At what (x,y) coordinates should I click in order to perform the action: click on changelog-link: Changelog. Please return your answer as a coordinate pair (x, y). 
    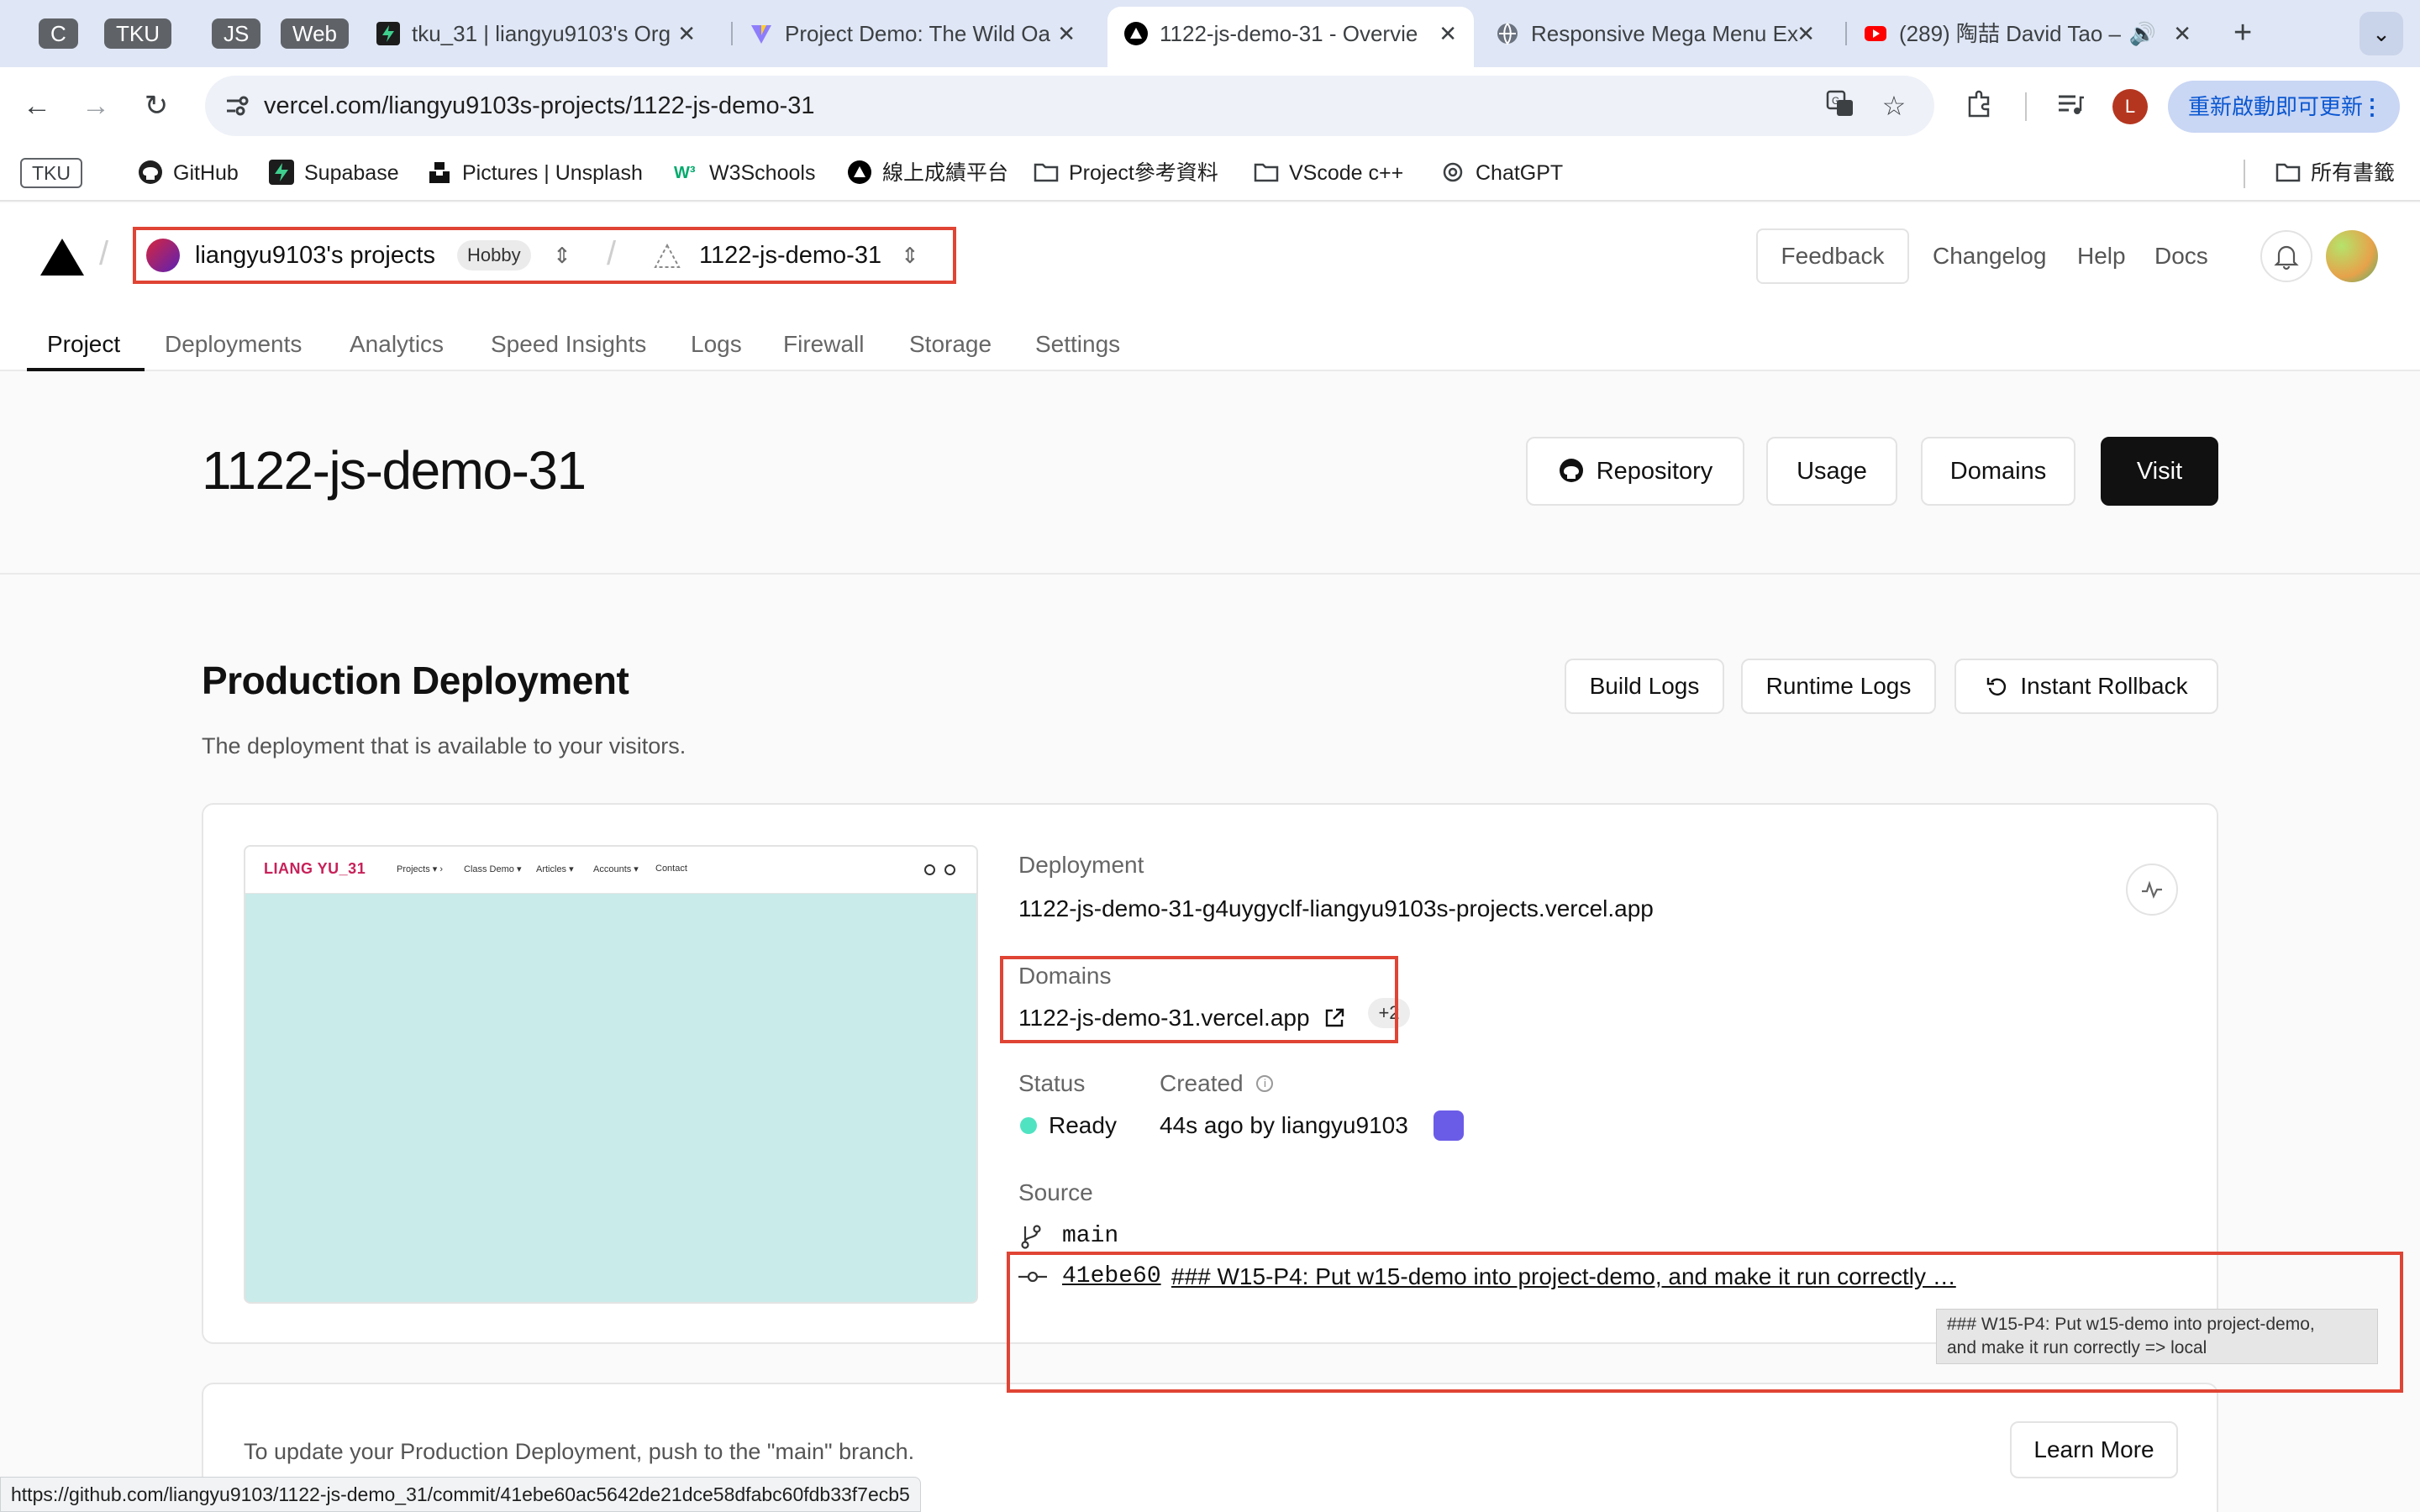
    Looking at the image, I should click on (1989, 256).